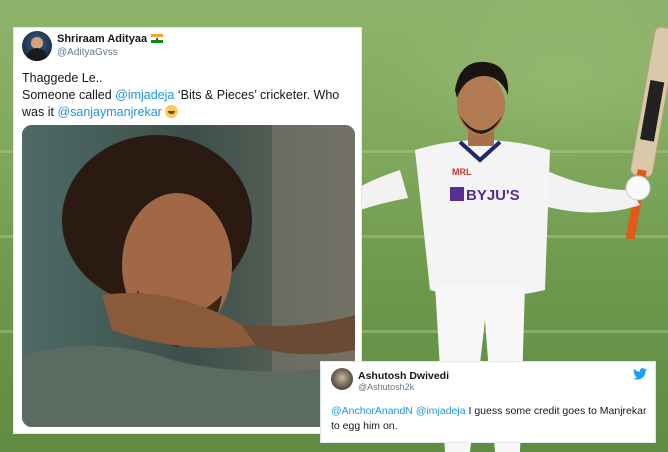 The height and width of the screenshot is (452, 668). What do you see at coordinates (386, 387) in the screenshot?
I see `tweet-author-handle: @Ashutosh2k` at bounding box center [386, 387].